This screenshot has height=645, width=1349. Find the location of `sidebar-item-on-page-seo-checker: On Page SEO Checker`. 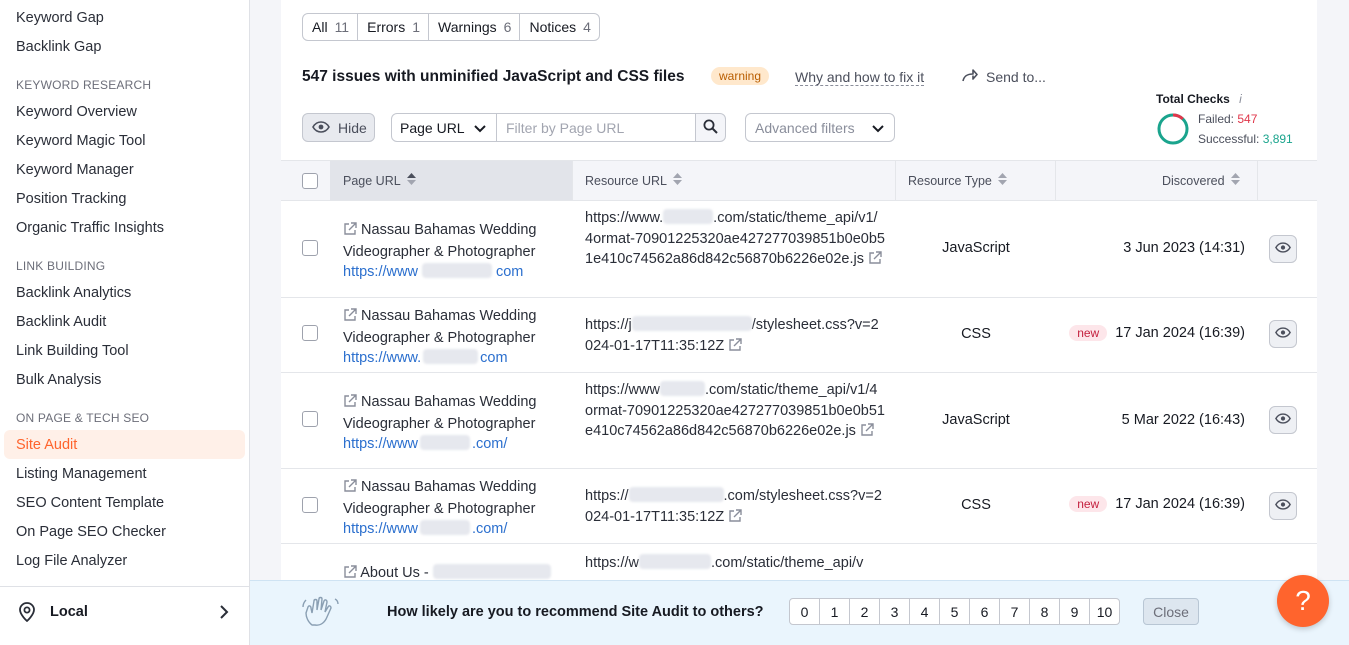

sidebar-item-on-page-seo-checker: On Page SEO Checker is located at coordinates (91, 532).